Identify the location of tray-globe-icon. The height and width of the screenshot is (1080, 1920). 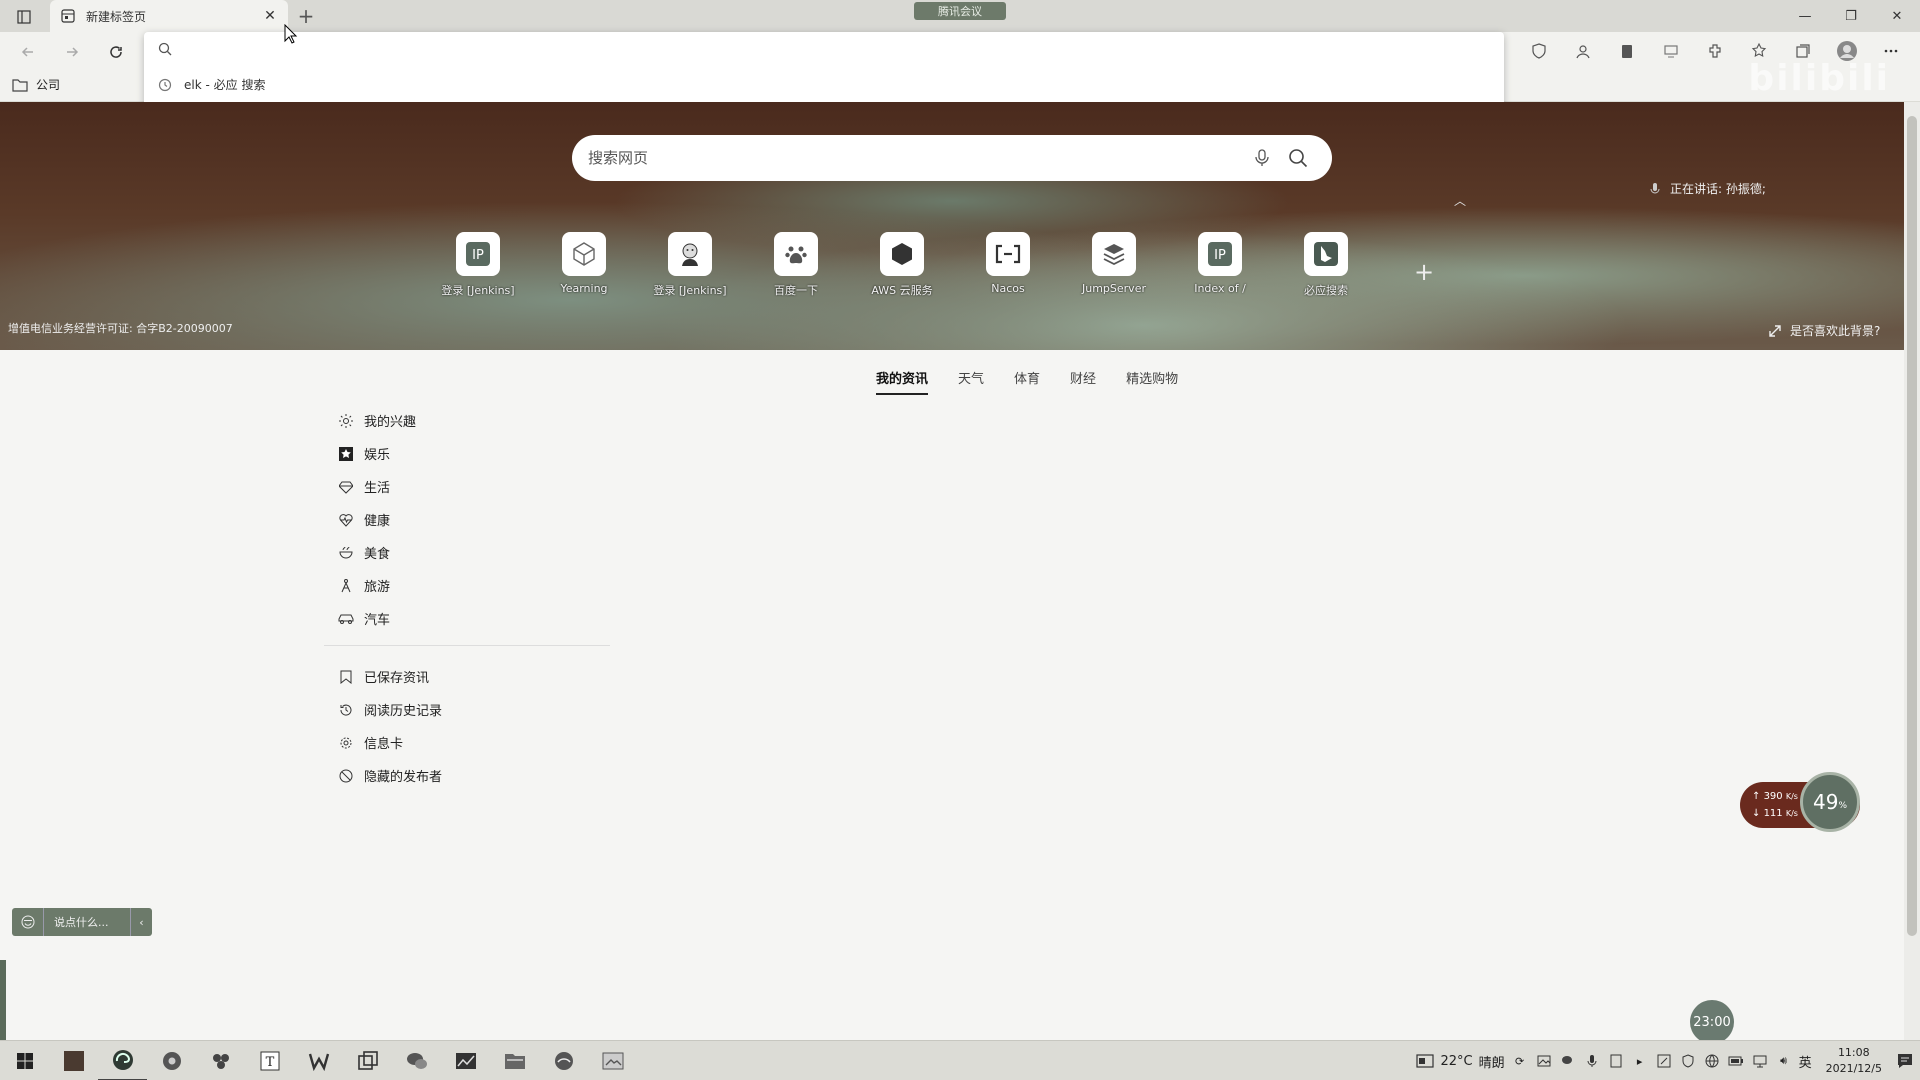
(1712, 1061).